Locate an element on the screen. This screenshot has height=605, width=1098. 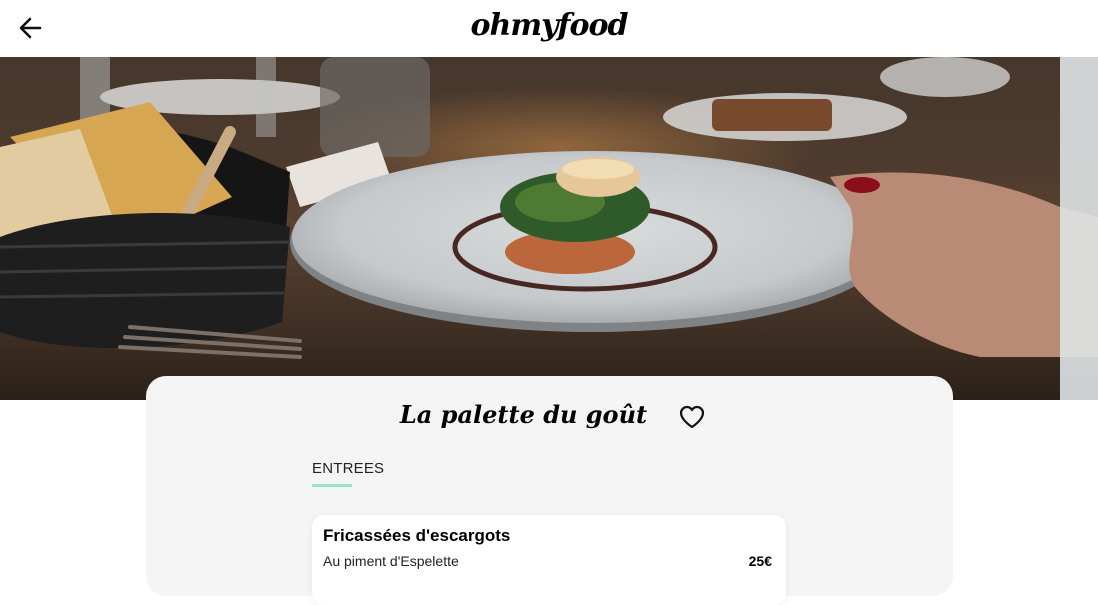
restaurant-title: La palette du goût is located at coordinates (549, 415).